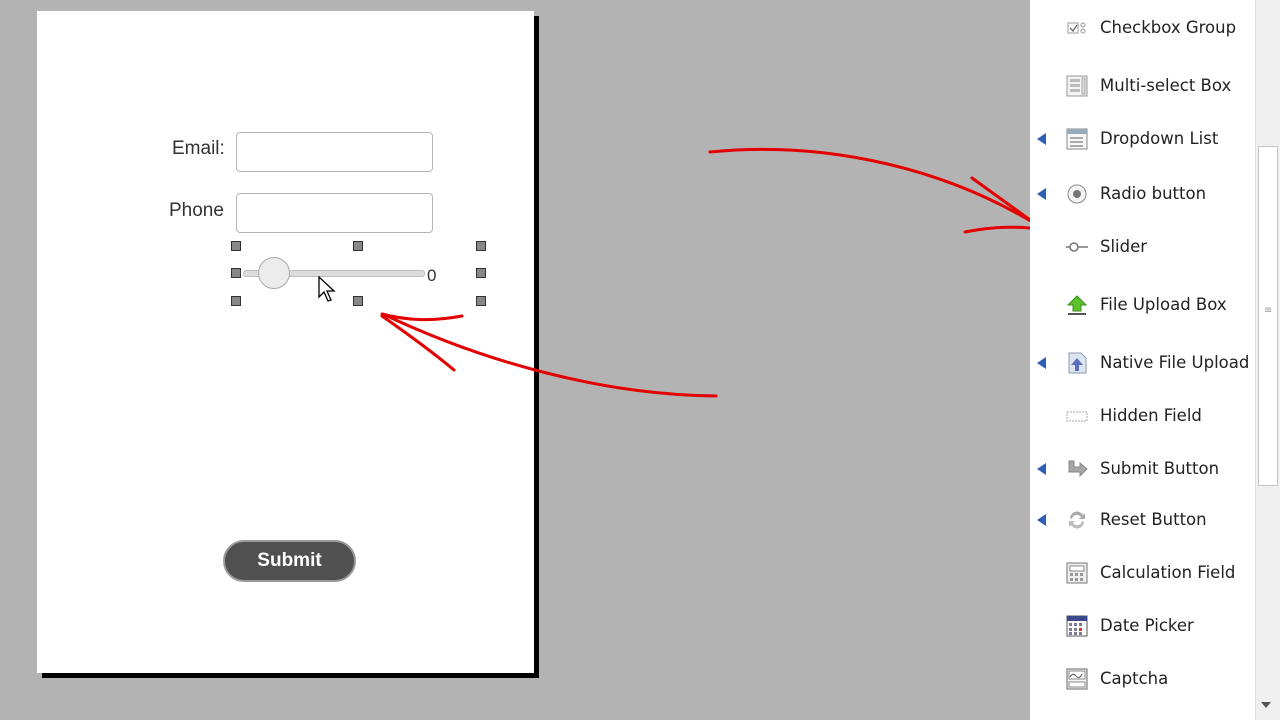 The height and width of the screenshot is (720, 1280). What do you see at coordinates (1268, 310) in the screenshot?
I see `grip-icon: ≡` at bounding box center [1268, 310].